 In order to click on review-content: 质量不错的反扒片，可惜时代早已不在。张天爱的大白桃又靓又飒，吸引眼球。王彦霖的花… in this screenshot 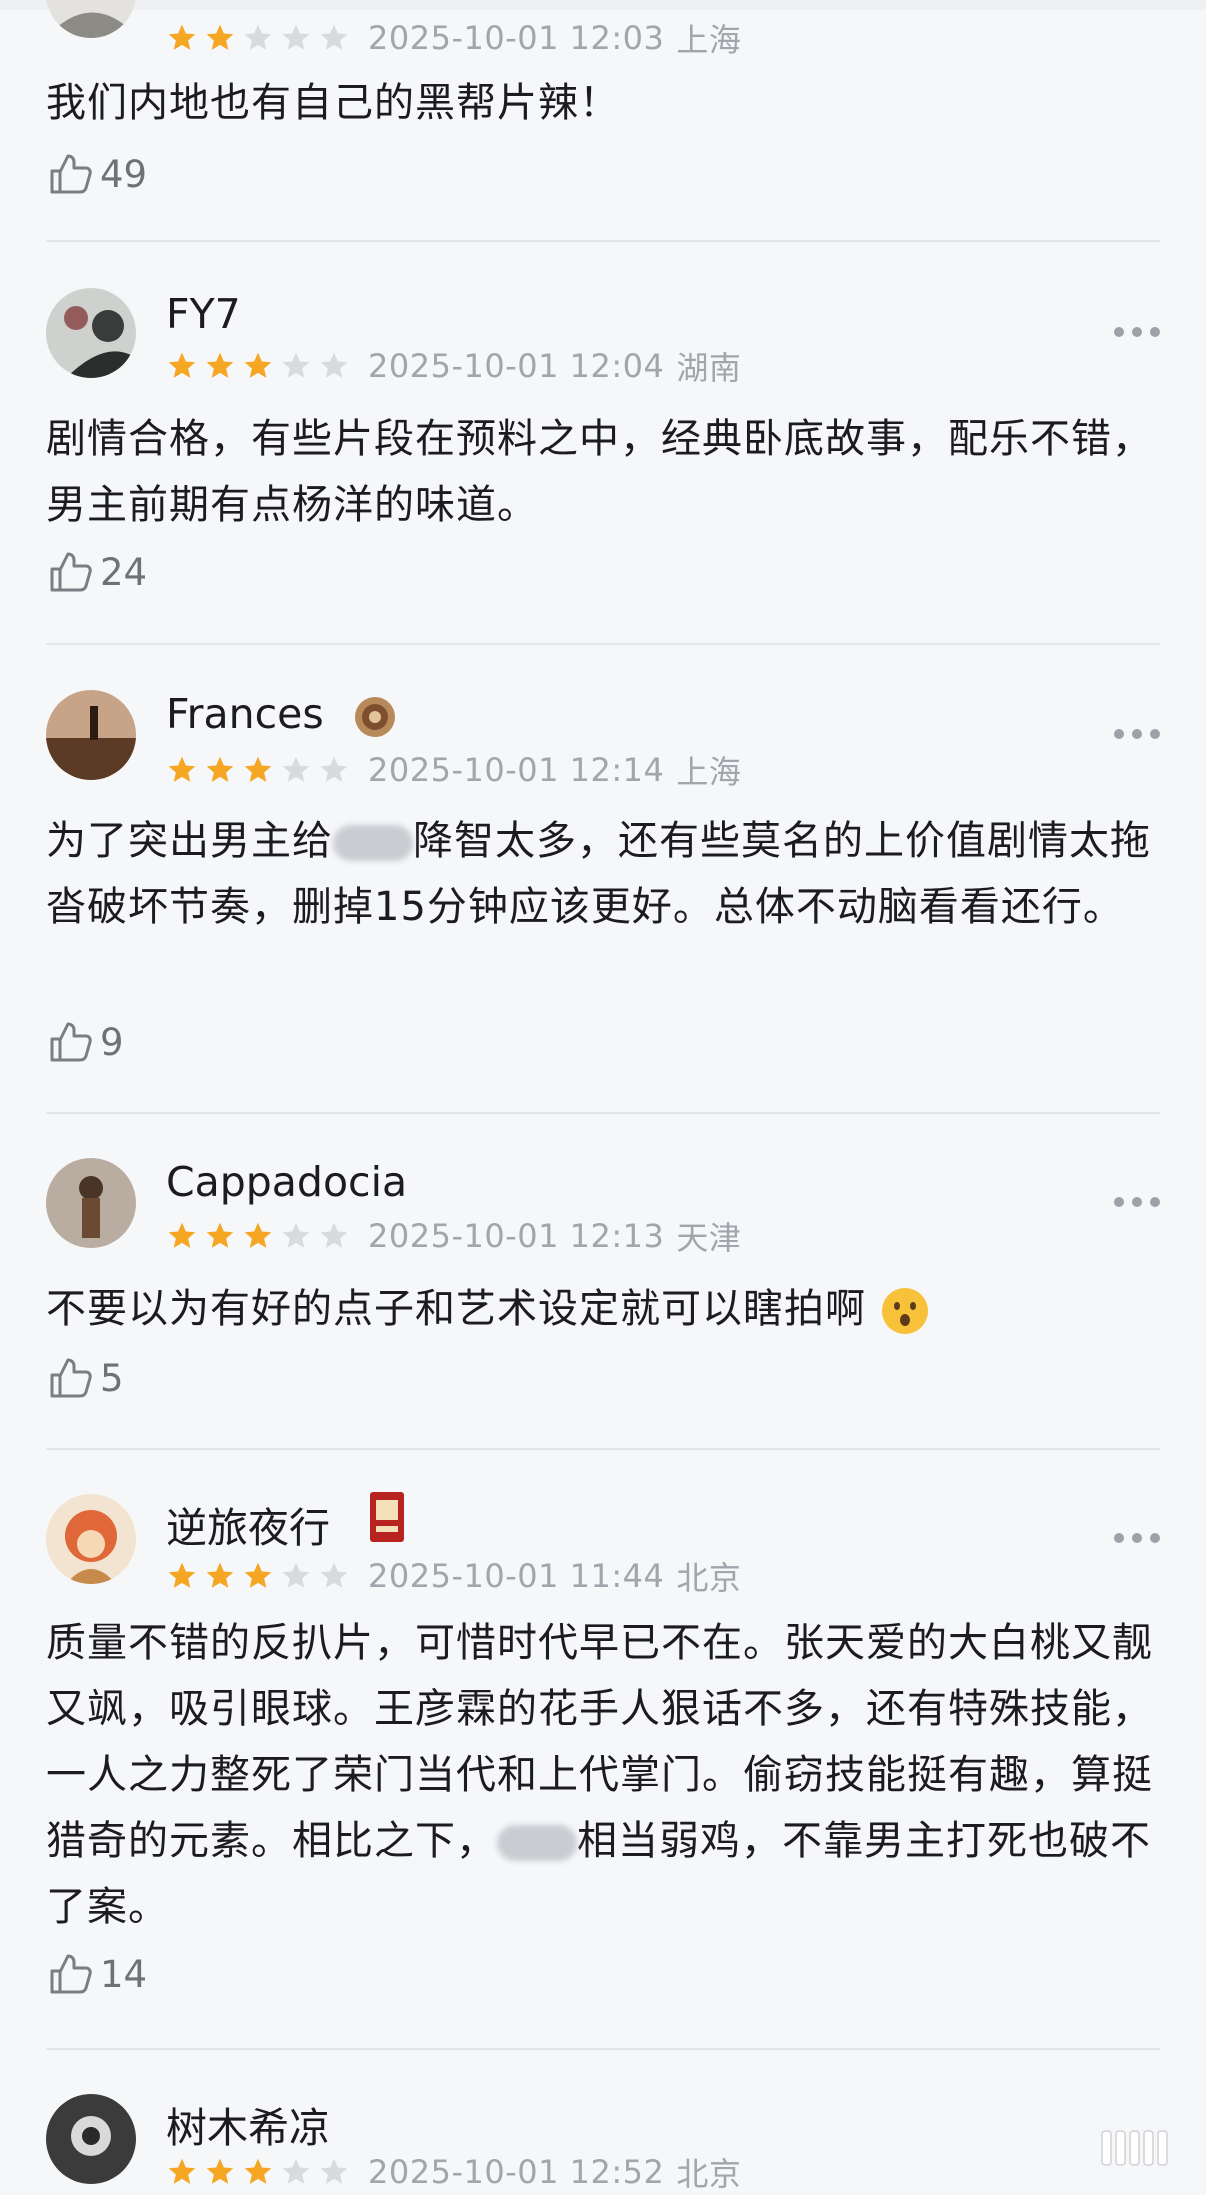, I will do `click(599, 1775)`.